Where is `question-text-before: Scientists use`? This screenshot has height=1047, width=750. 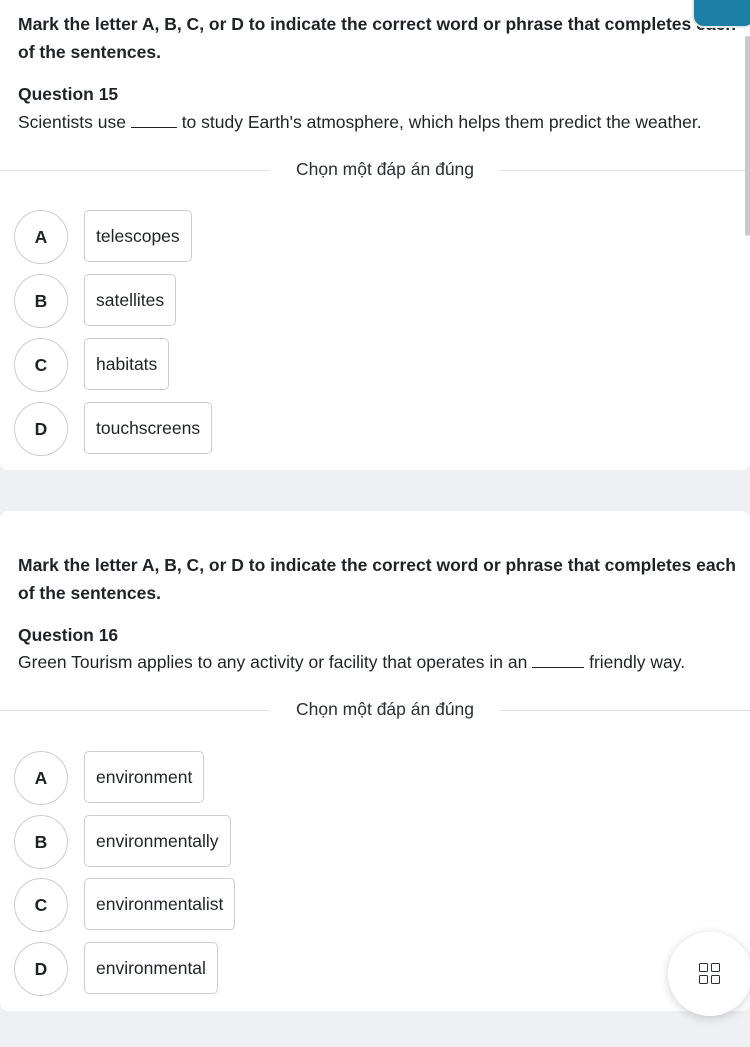 question-text-before: Scientists use is located at coordinates (74, 122).